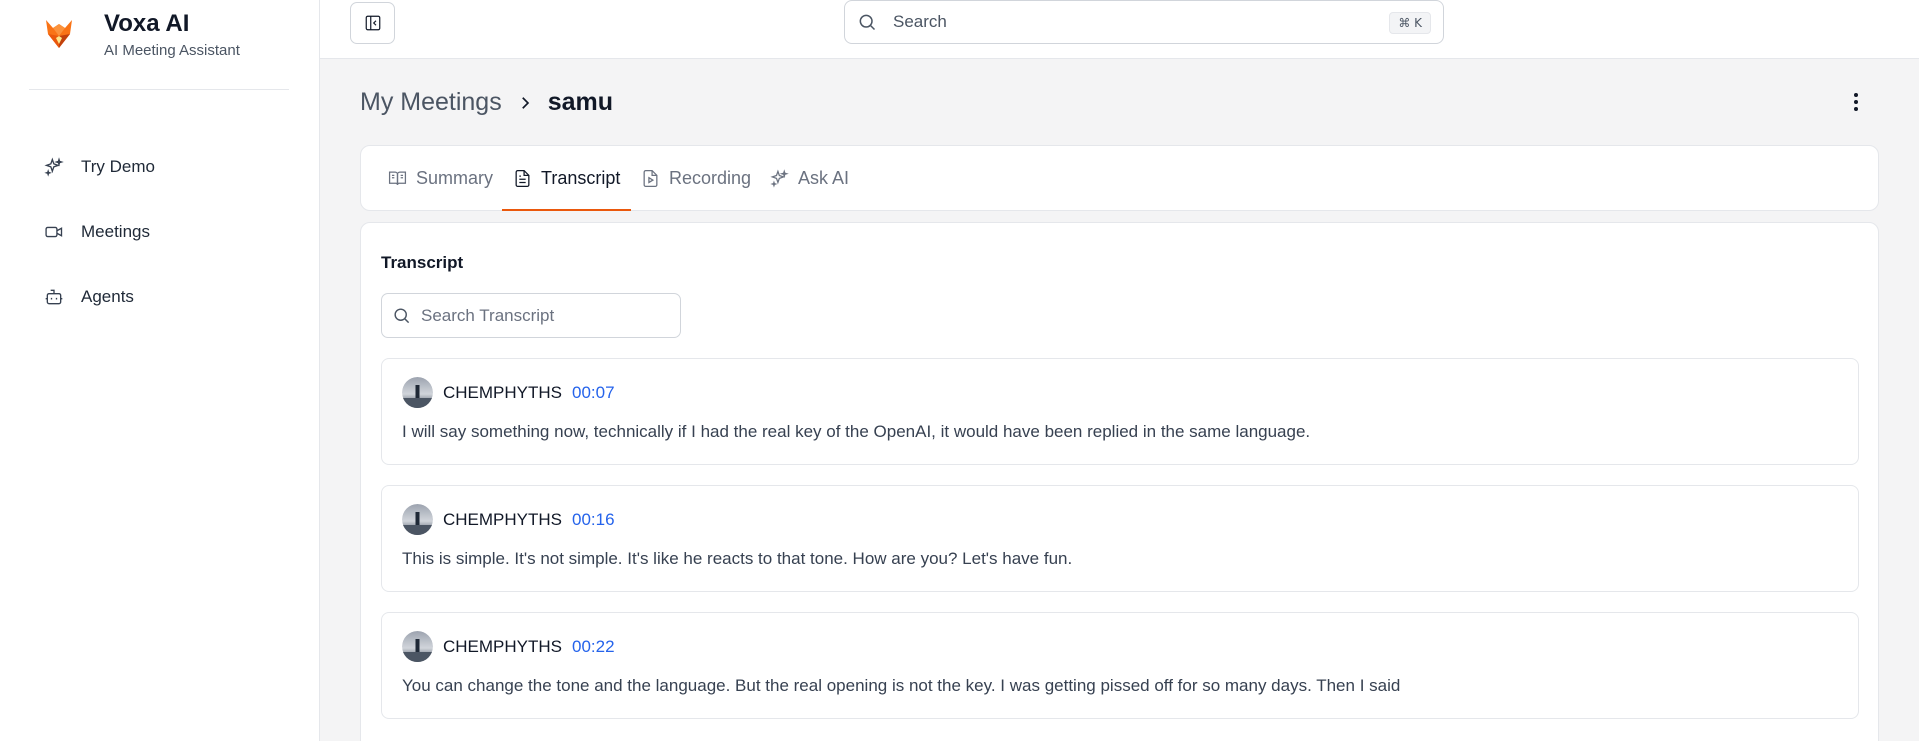 The height and width of the screenshot is (741, 1919). I want to click on search-placeholder: Search, so click(920, 21).